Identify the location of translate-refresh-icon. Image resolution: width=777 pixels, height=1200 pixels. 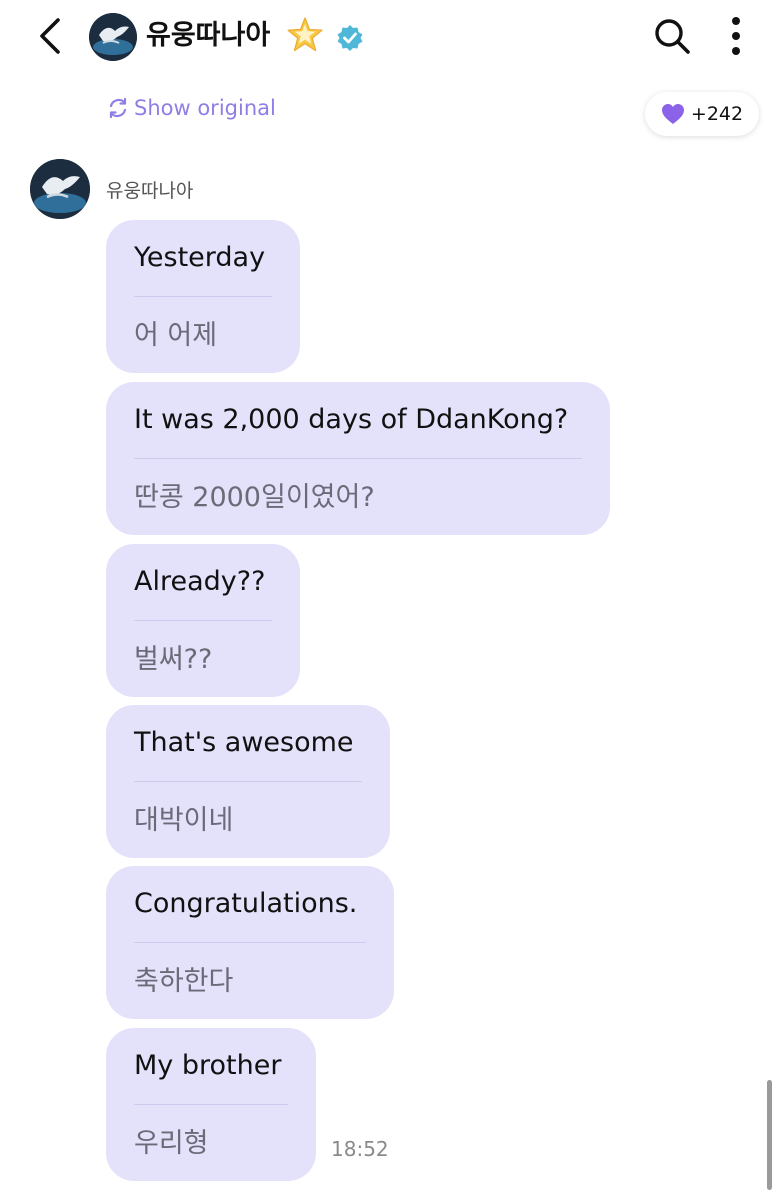
(118, 108).